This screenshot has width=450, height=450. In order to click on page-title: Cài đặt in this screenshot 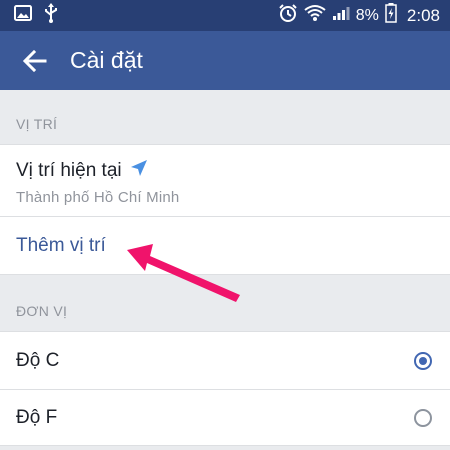, I will do `click(106, 60)`.